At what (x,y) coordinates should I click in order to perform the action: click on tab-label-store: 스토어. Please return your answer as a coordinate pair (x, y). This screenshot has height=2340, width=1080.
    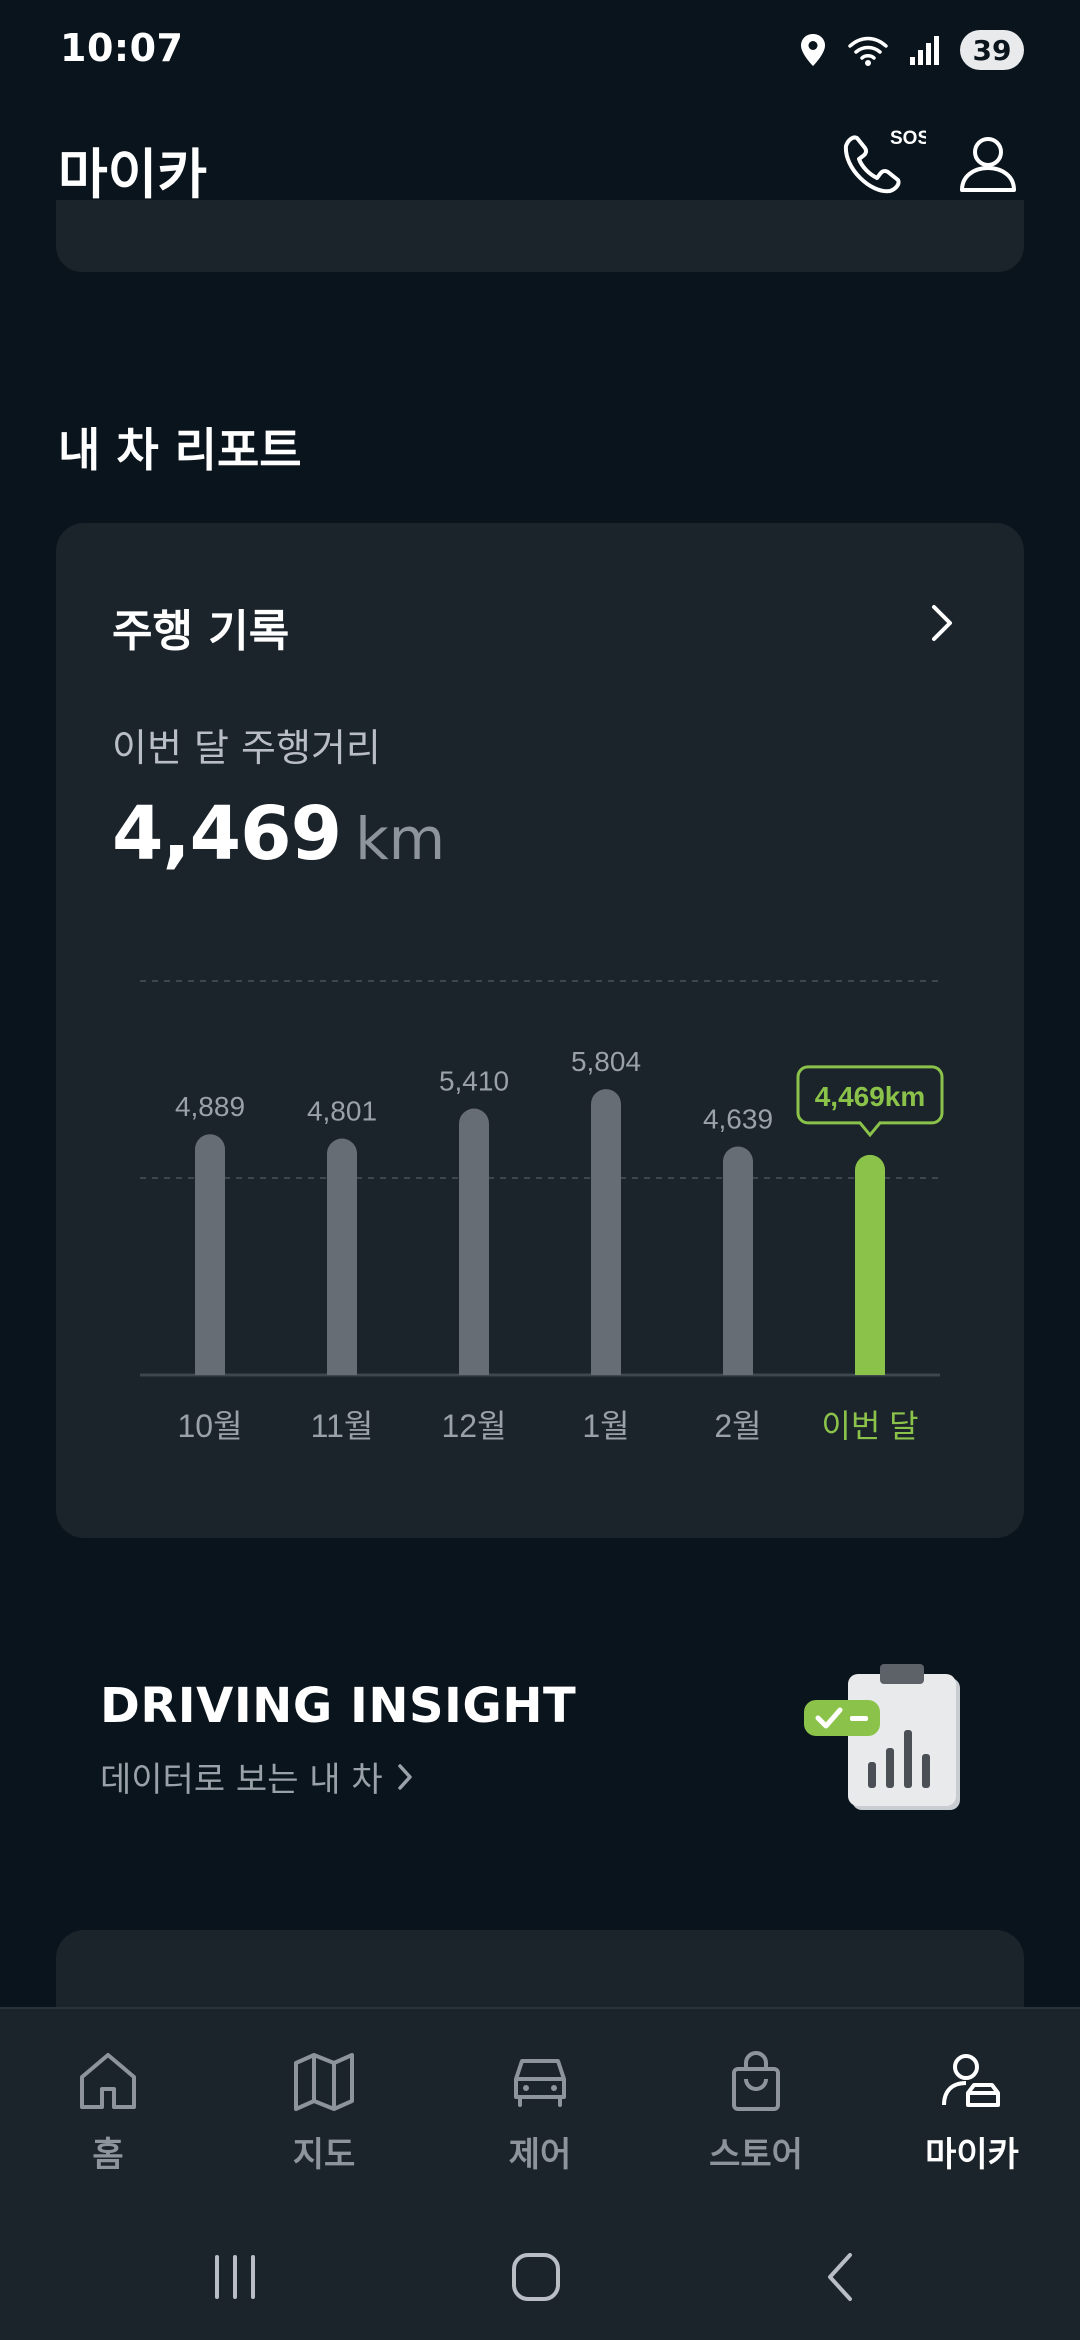
    Looking at the image, I should click on (756, 2155).